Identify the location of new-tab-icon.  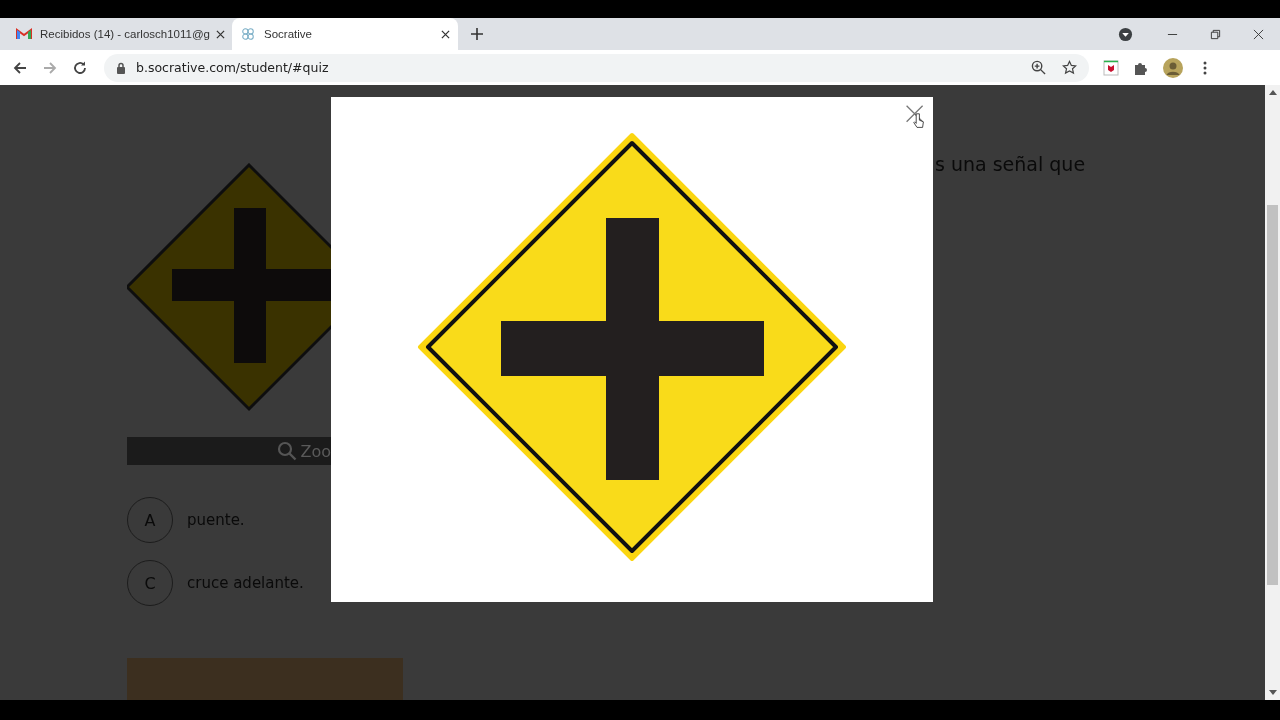
(477, 34).